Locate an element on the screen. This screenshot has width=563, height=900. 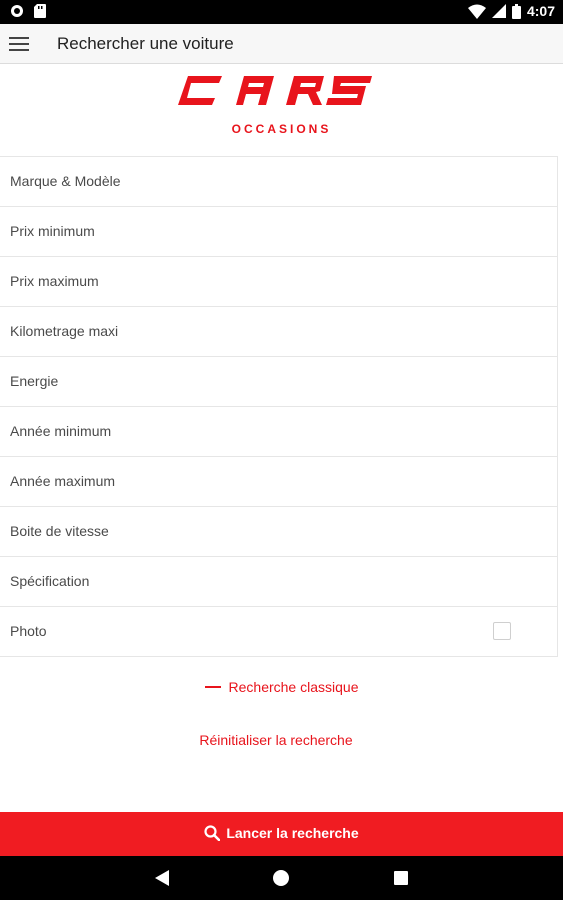
field-label: Année maximum is located at coordinates (63, 481).